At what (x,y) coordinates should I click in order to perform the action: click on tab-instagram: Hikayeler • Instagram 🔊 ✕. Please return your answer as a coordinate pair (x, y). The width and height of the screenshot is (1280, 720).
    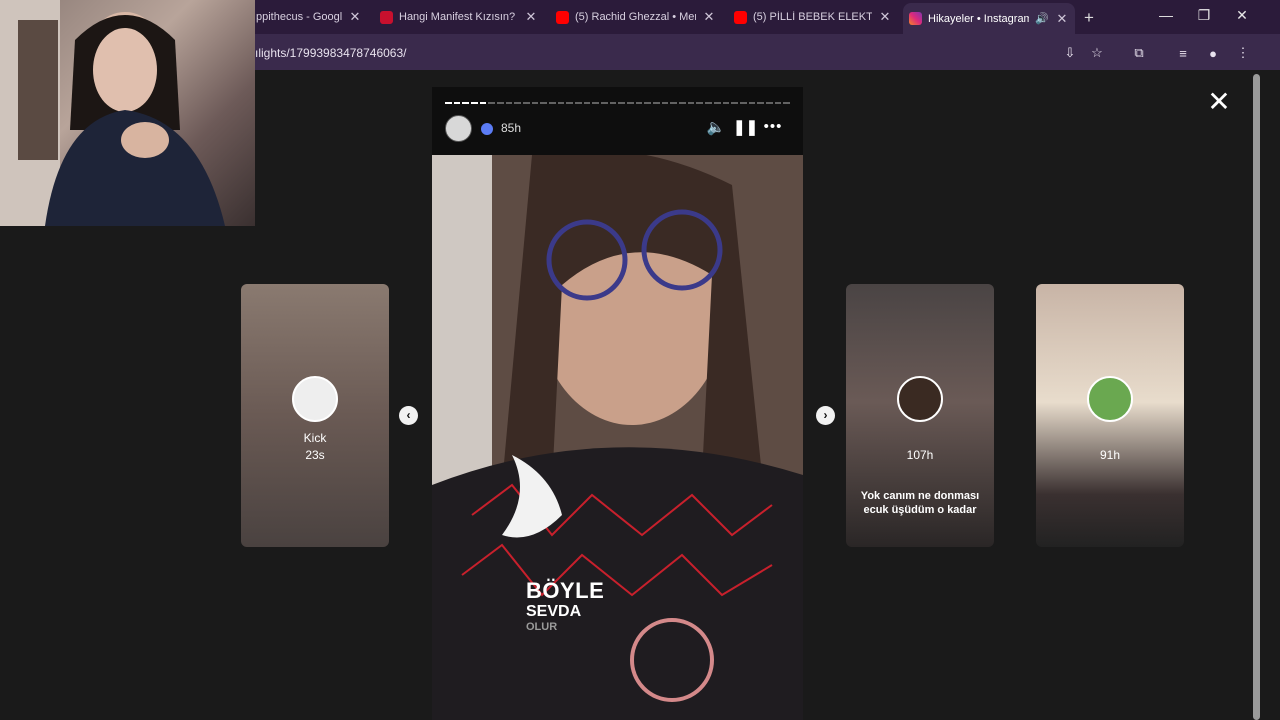
    Looking at the image, I should click on (989, 18).